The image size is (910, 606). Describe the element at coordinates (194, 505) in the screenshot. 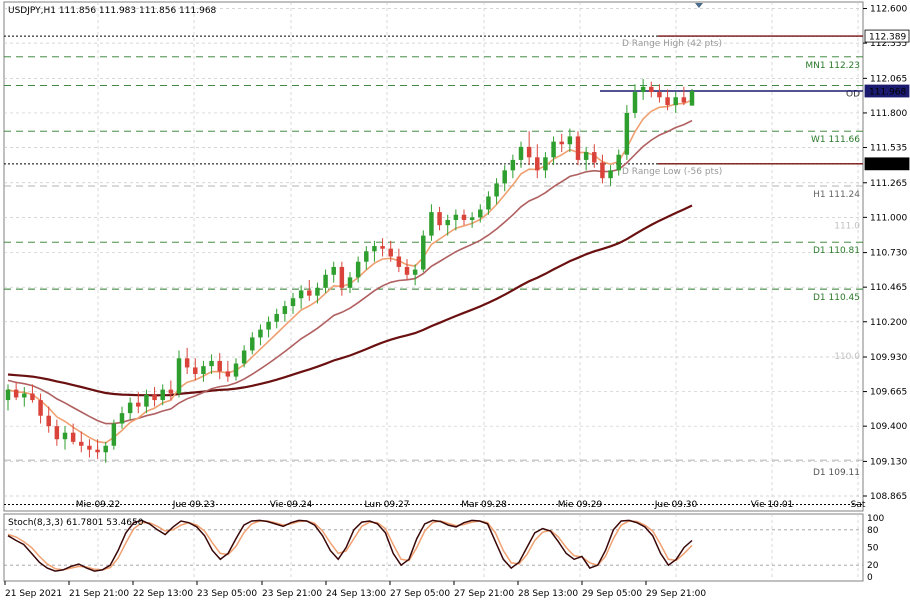

I see `day-label: Jue 09.23` at that location.